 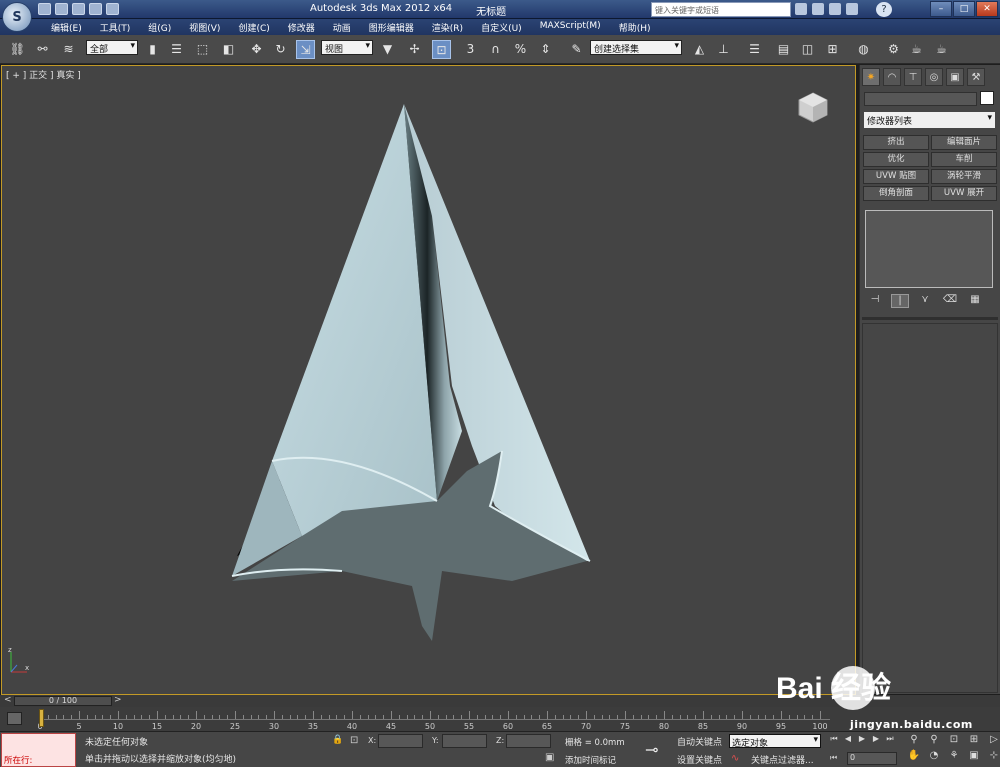 What do you see at coordinates (987, 98) in the screenshot?
I see `object-color-swatch` at bounding box center [987, 98].